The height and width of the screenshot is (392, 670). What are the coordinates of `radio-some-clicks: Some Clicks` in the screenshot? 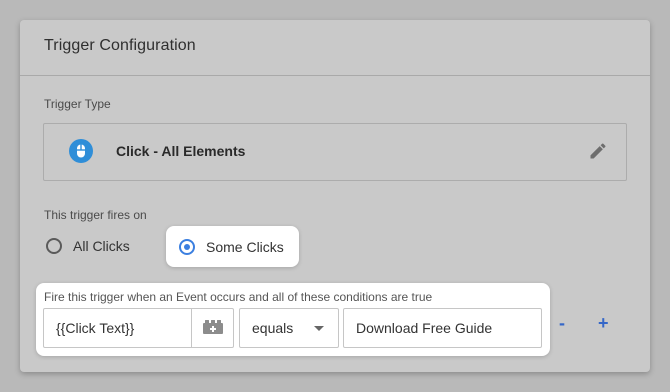 It's located at (232, 246).